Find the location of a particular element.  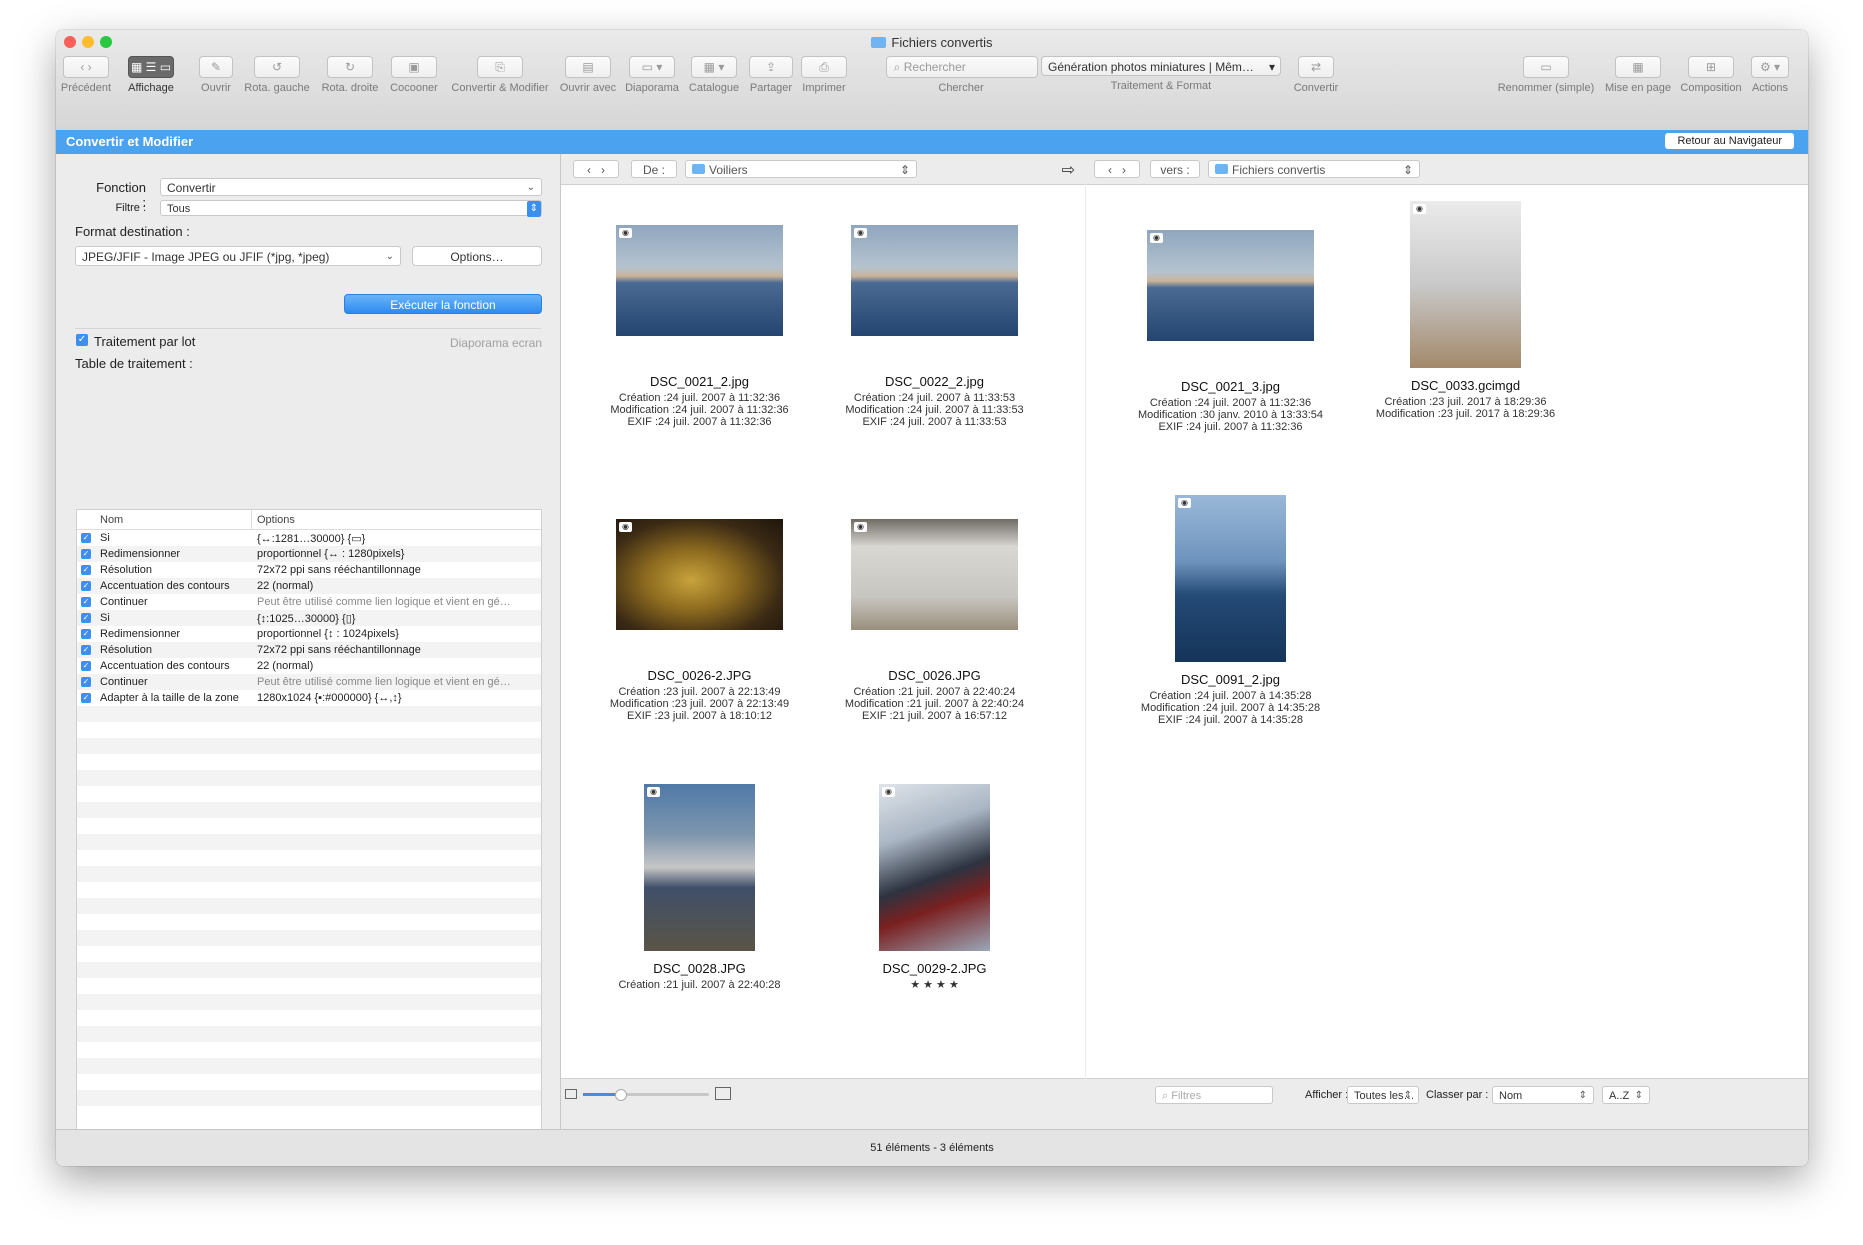

file-name: DSC_0021_2.jpg is located at coordinates (700, 381).